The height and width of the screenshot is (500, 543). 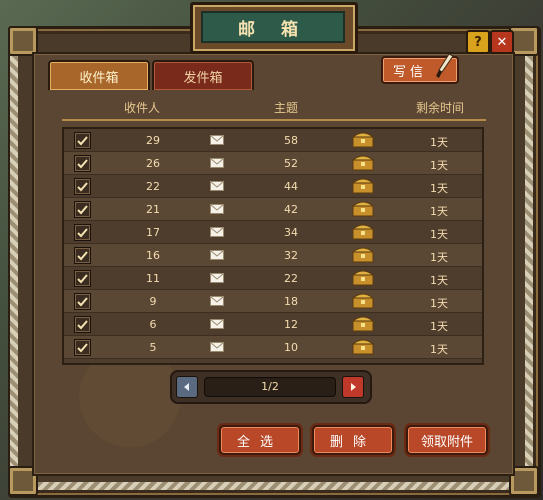 I want to click on row-subject: 42, so click(x=291, y=209).